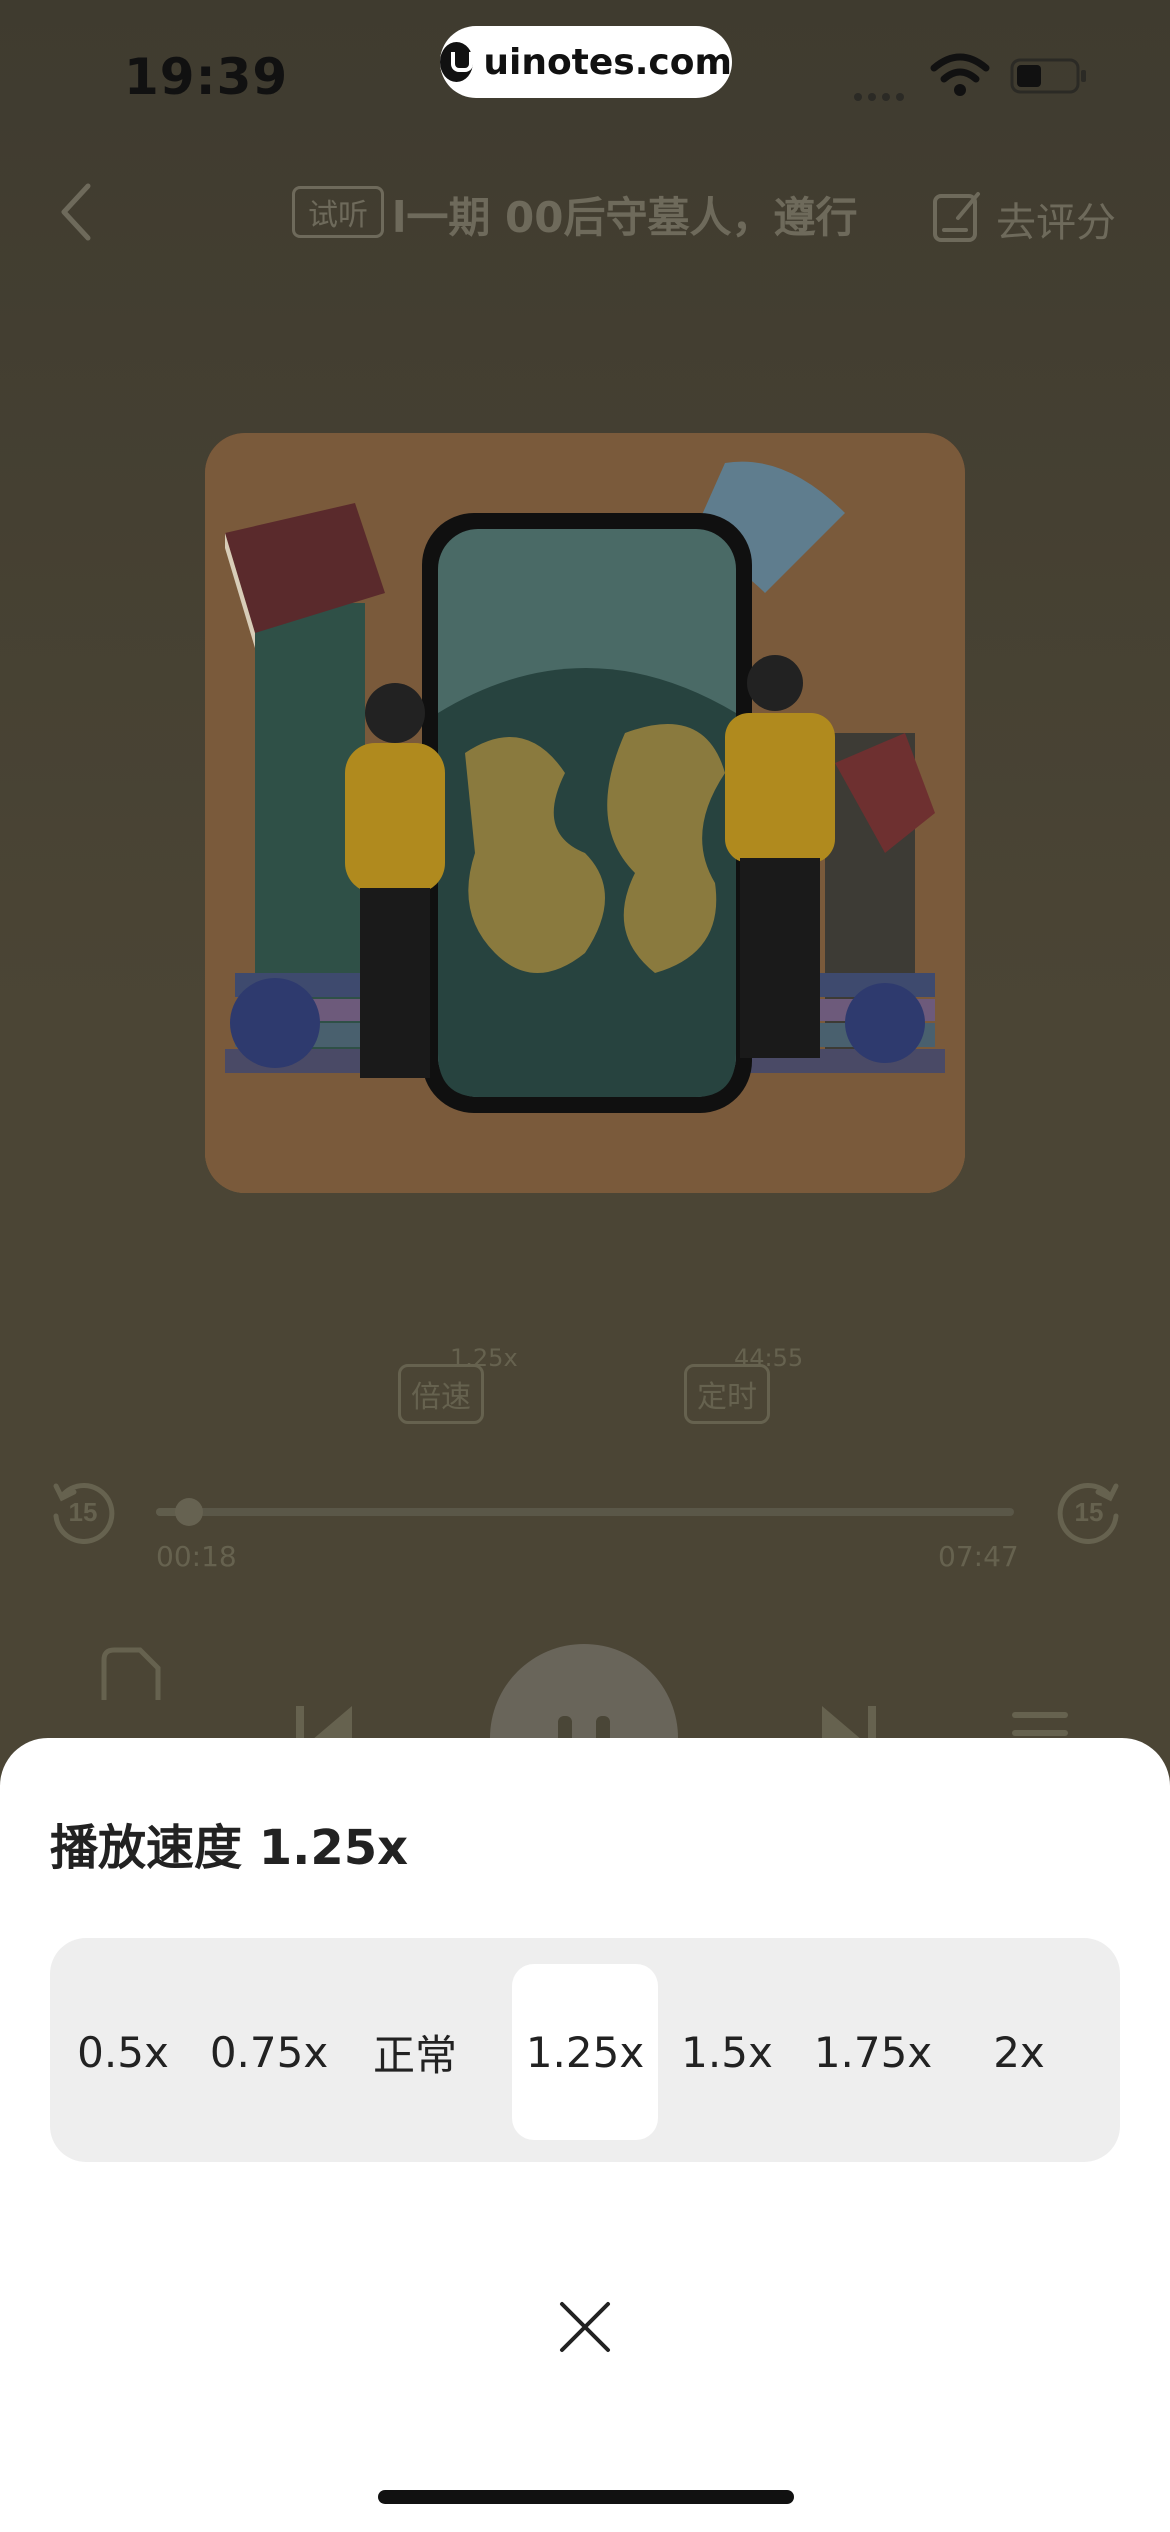  Describe the element at coordinates (229, 1848) in the screenshot. I see `speed-sheet-title: 播放速度 1.25x` at that location.